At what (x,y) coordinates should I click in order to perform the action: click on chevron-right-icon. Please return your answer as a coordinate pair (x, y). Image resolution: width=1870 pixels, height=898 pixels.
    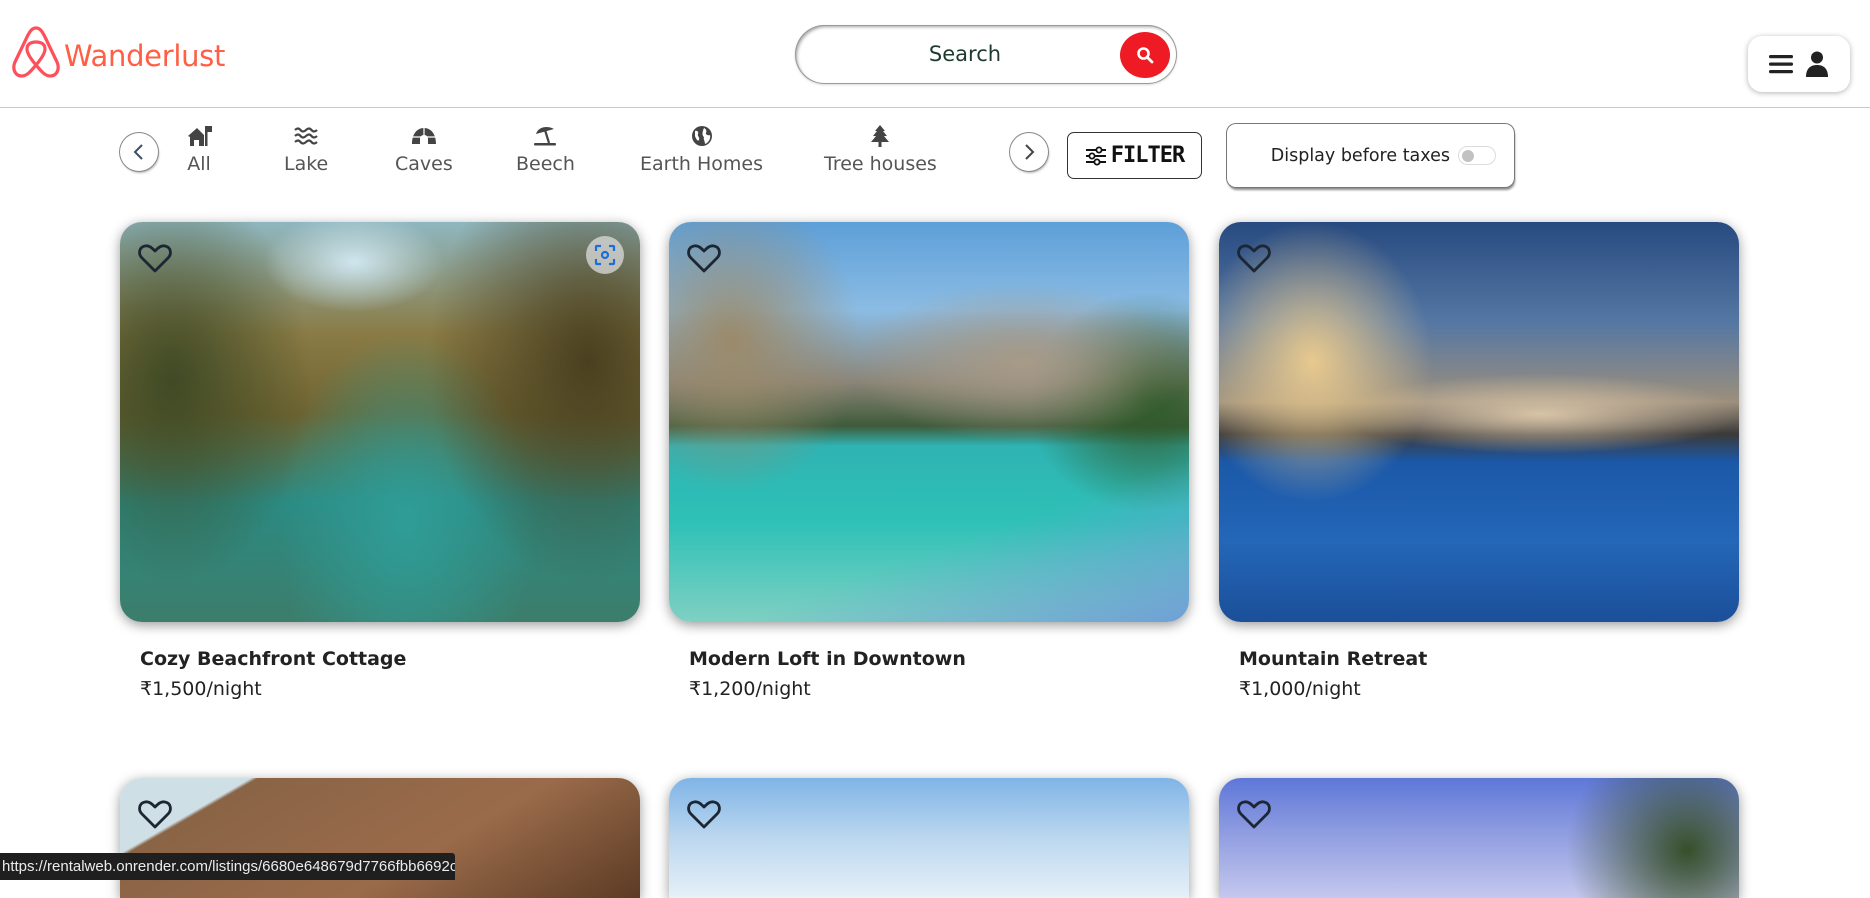
    Looking at the image, I should click on (1030, 152).